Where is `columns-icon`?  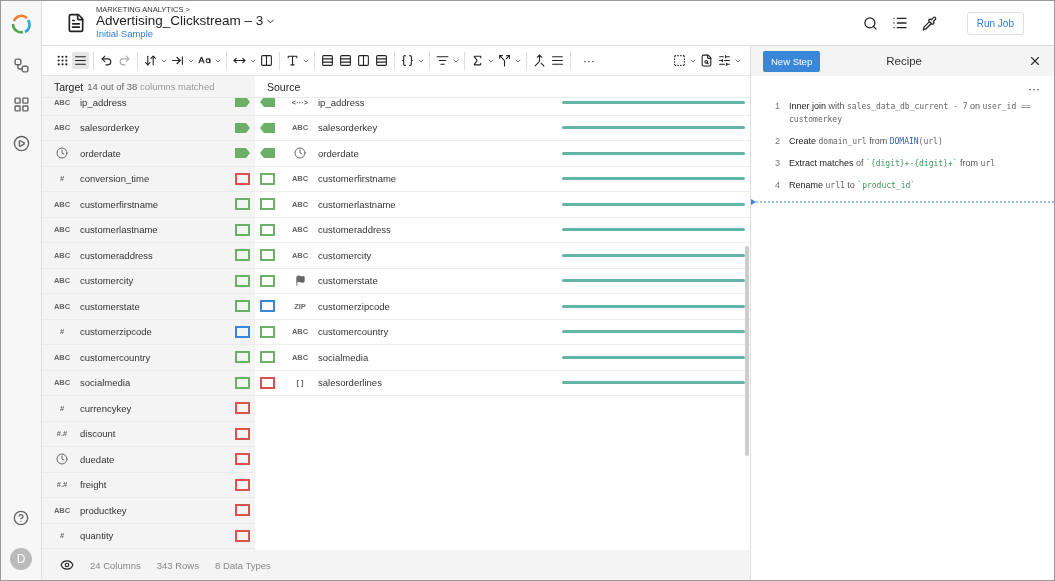 columns-icon is located at coordinates (363, 60).